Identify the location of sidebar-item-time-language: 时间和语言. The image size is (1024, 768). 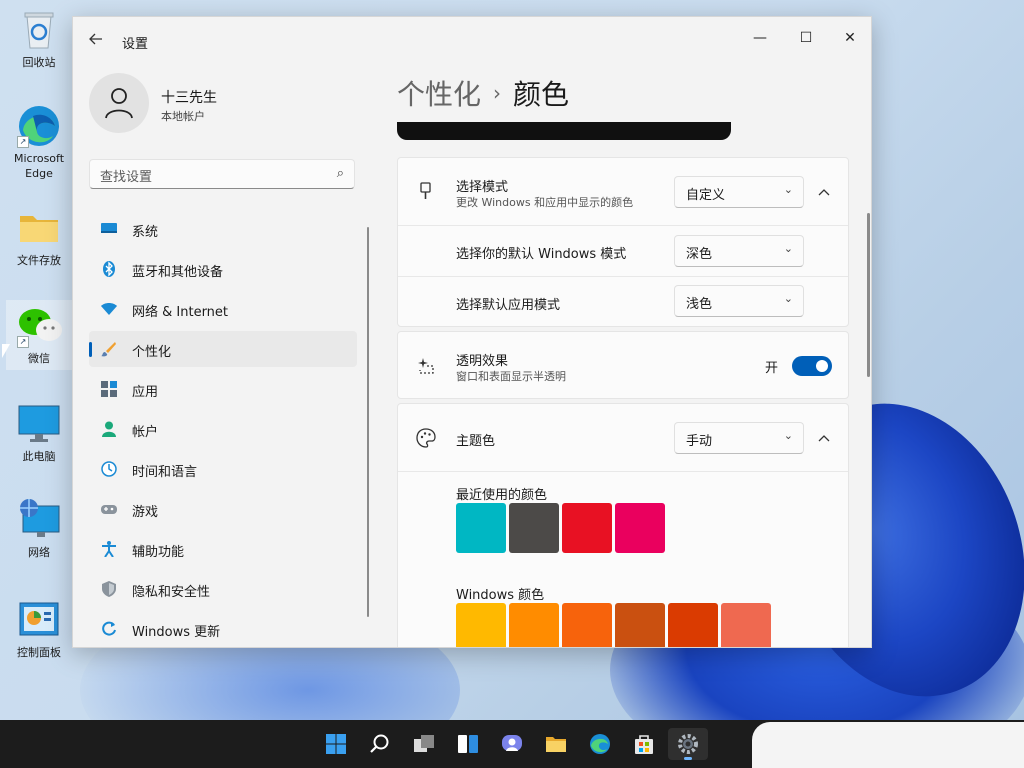
(223, 469).